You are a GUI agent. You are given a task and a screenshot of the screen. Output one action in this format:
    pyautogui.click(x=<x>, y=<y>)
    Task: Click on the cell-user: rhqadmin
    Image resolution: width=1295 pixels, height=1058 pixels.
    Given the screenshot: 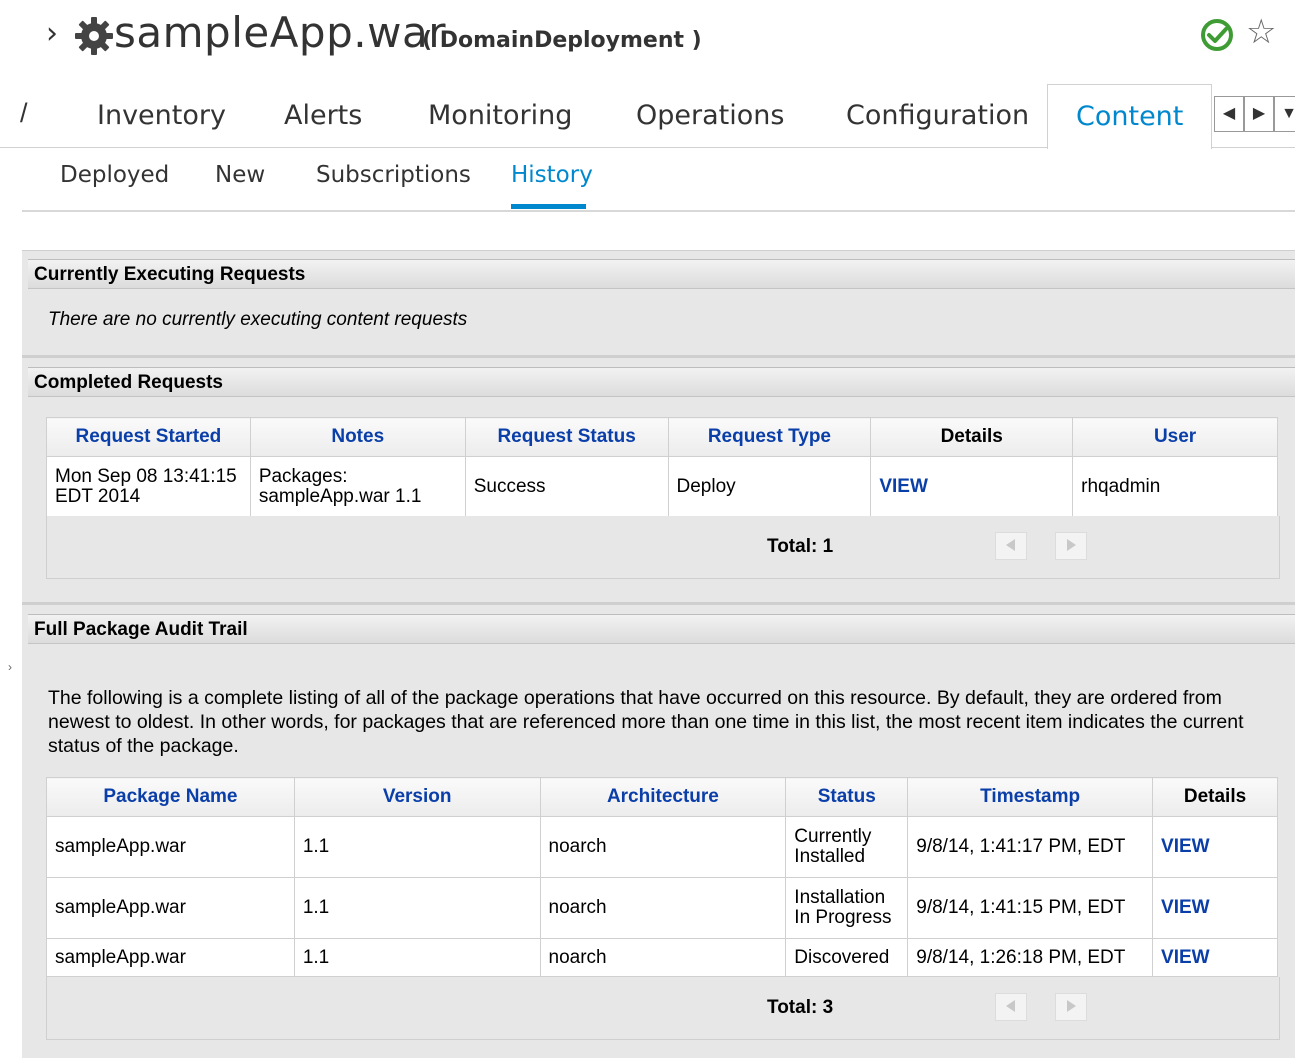 What is the action you would take?
    pyautogui.click(x=1175, y=486)
    